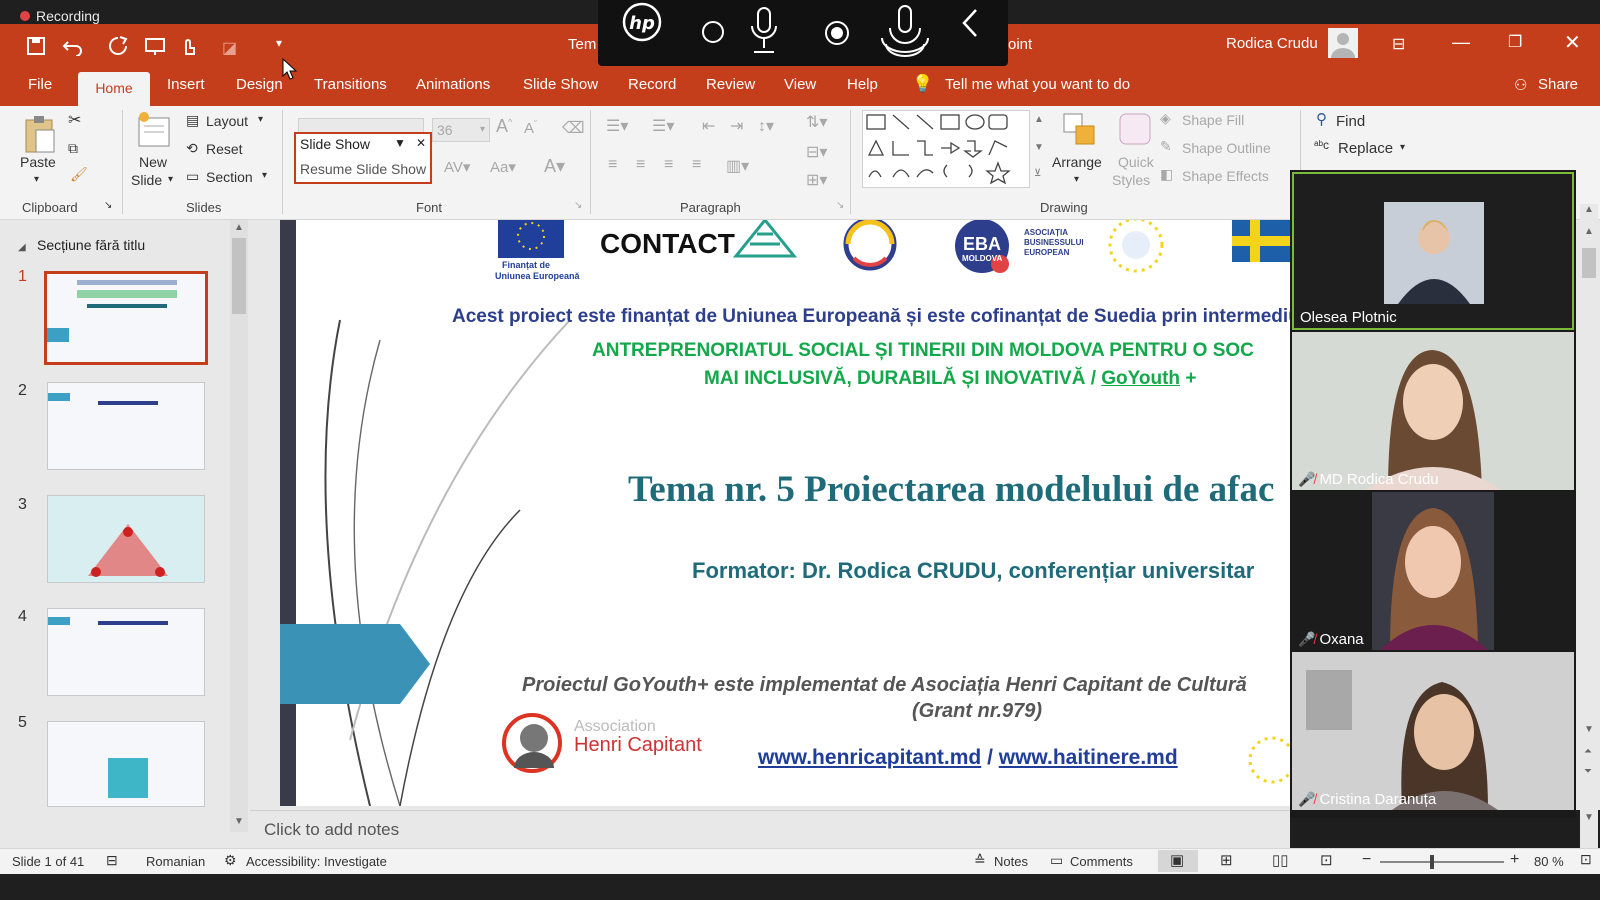  Describe the element at coordinates (862, 84) in the screenshot. I see `tab-help: Help` at that location.